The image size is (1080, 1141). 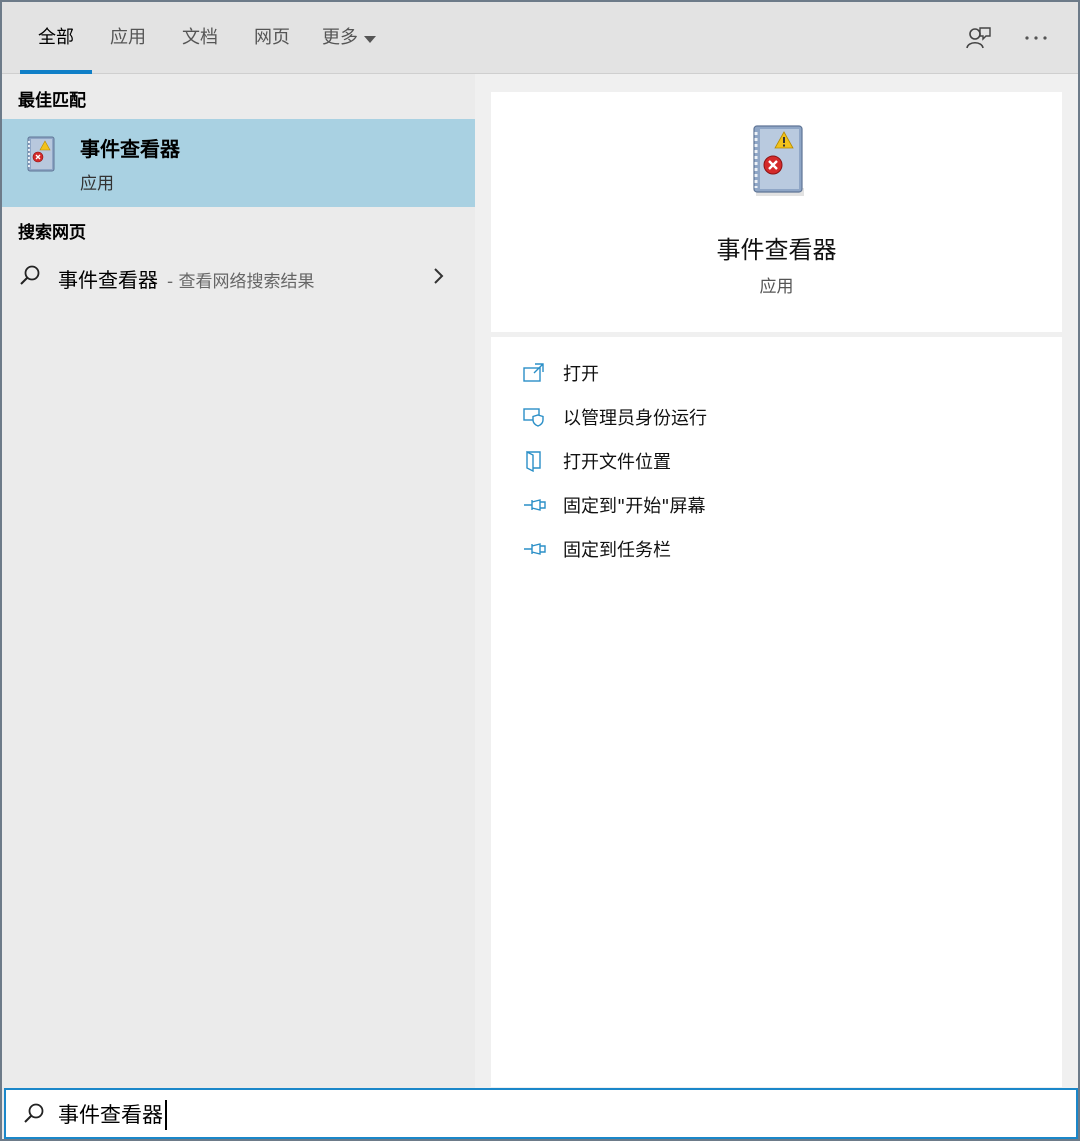 What do you see at coordinates (773, 417) in the screenshot?
I see `action-run-as-admin: 以管理员身份运行` at bounding box center [773, 417].